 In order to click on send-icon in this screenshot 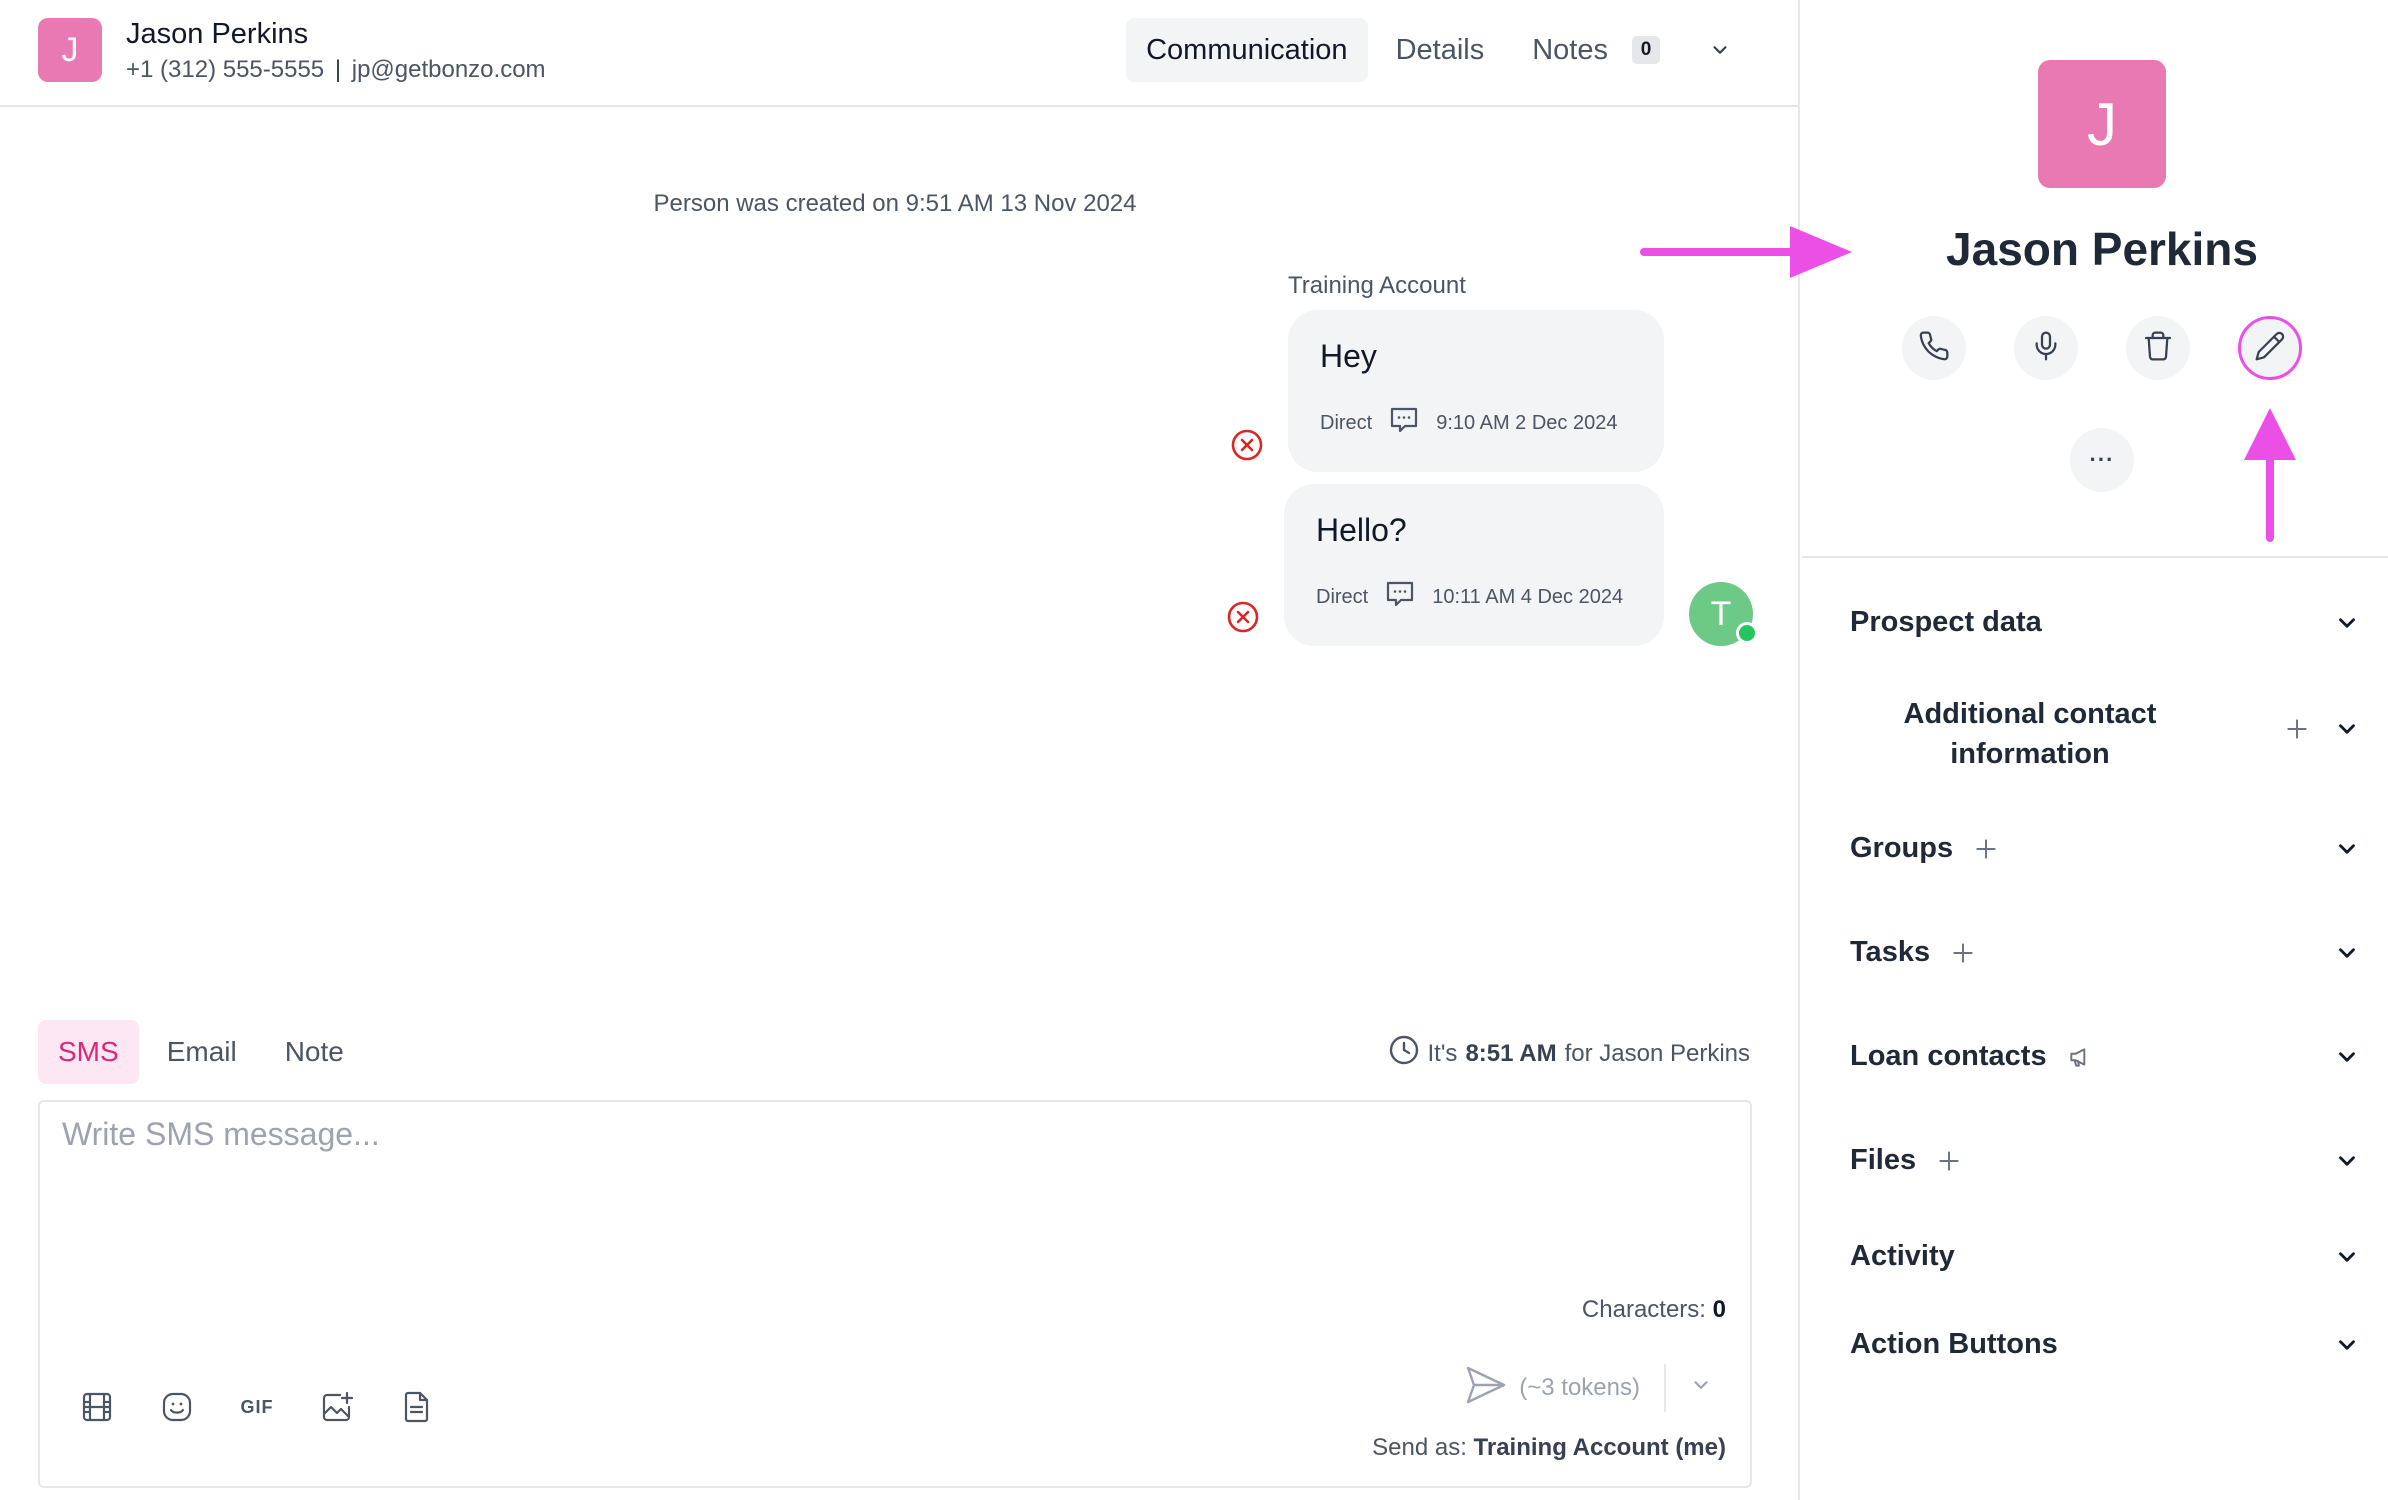, I will do `click(1486, 1387)`.